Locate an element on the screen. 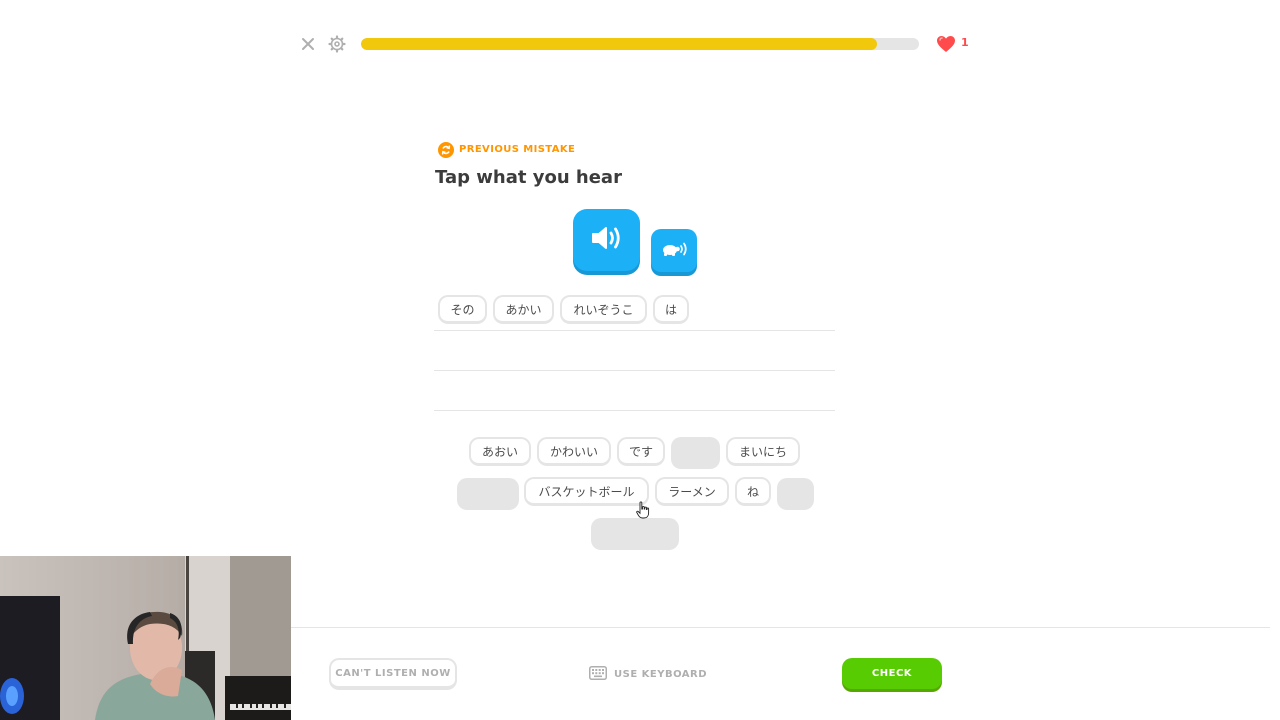 The width and height of the screenshot is (1280, 720). speaker-icon is located at coordinates (607, 240).